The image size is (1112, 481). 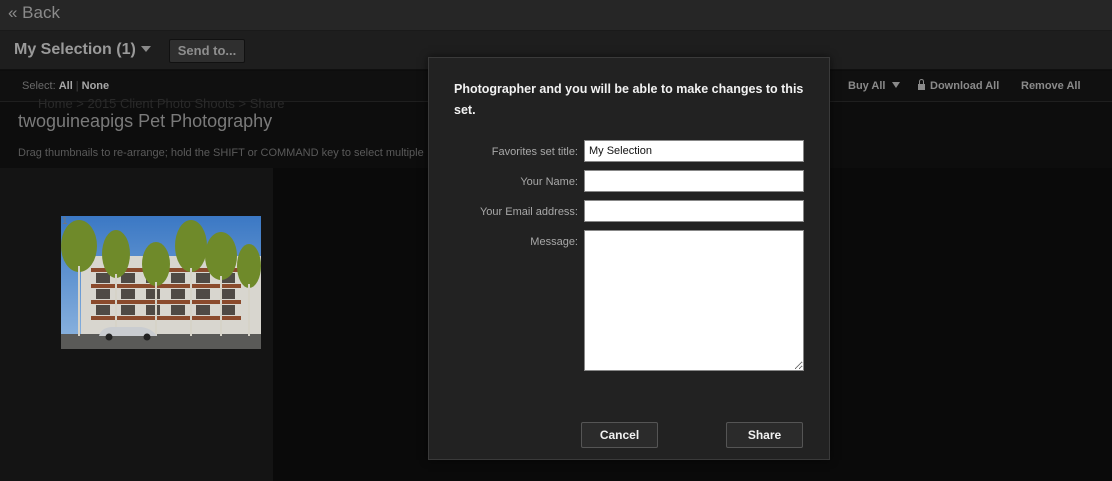 I want to click on favorites-title-input, so click(x=694, y=151).